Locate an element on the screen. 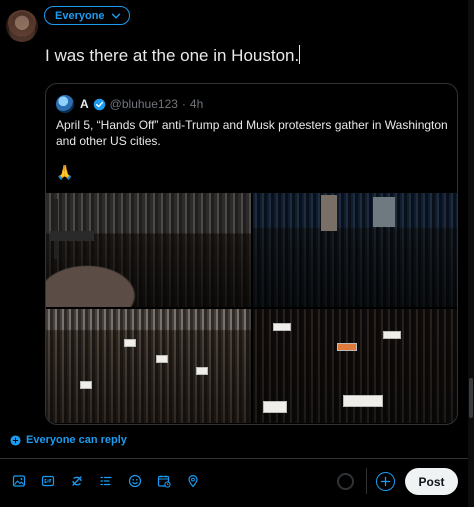 This screenshot has width=474, height=507. composer-toolbar is located at coordinates (105, 481).